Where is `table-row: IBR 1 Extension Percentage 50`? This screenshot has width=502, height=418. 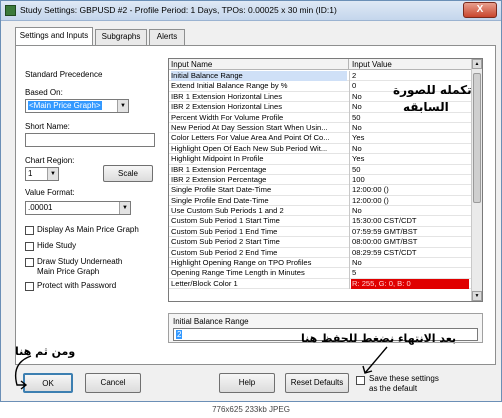
table-row: IBR 1 Extension Percentage 50 is located at coordinates (320, 169).